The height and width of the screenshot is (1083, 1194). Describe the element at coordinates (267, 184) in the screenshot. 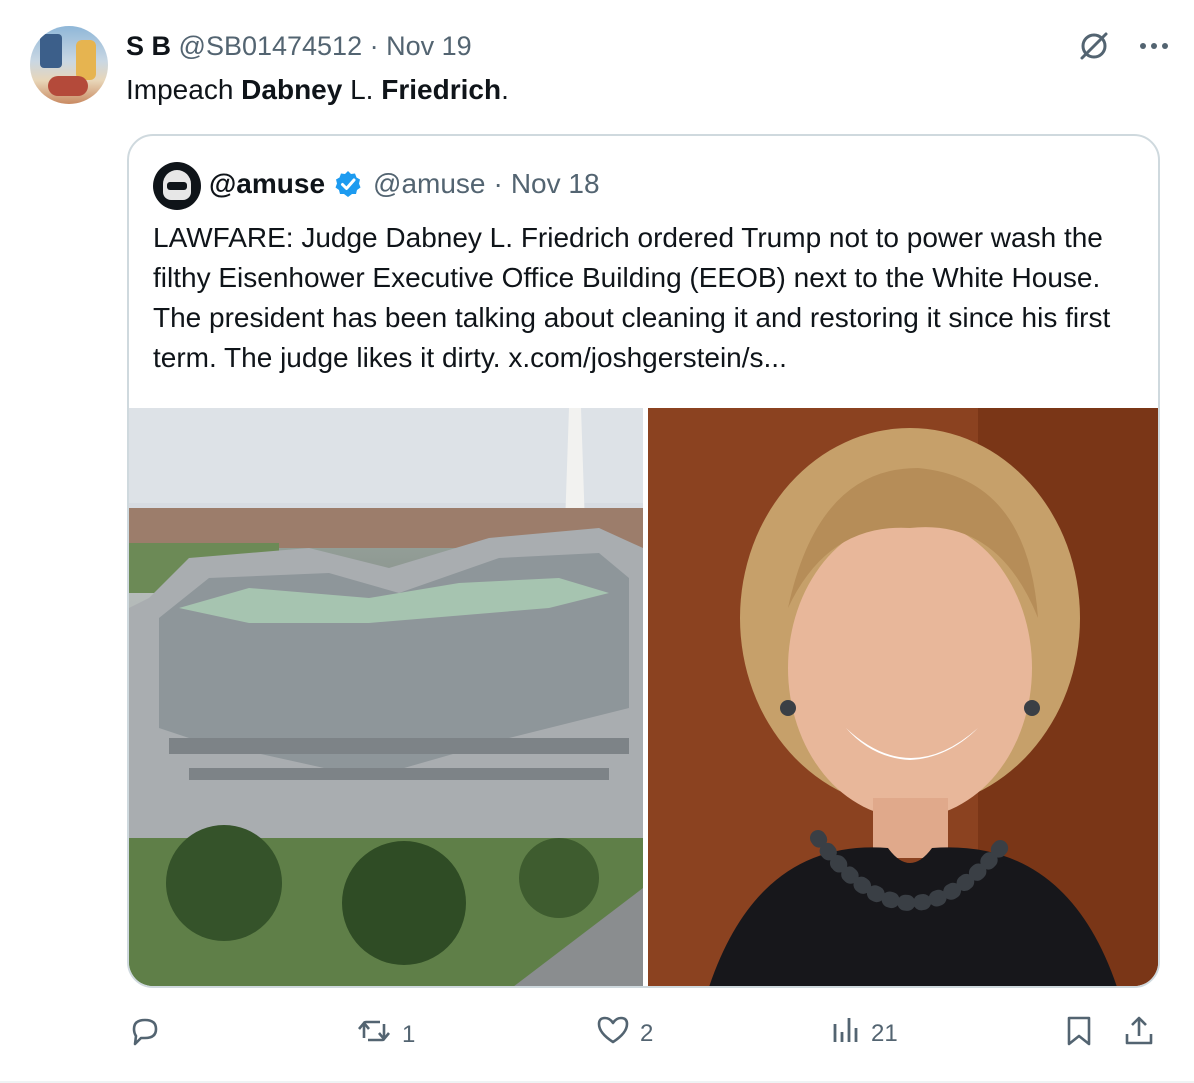

I see `quoted-display-name: @amuse` at that location.